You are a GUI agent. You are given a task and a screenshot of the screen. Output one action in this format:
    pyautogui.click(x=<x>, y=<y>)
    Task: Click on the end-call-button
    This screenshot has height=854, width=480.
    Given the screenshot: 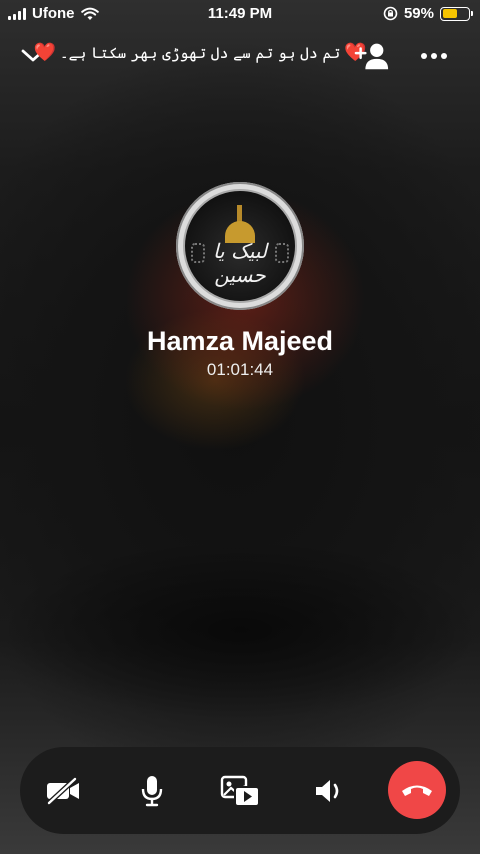 What is the action you would take?
    pyautogui.click(x=417, y=790)
    